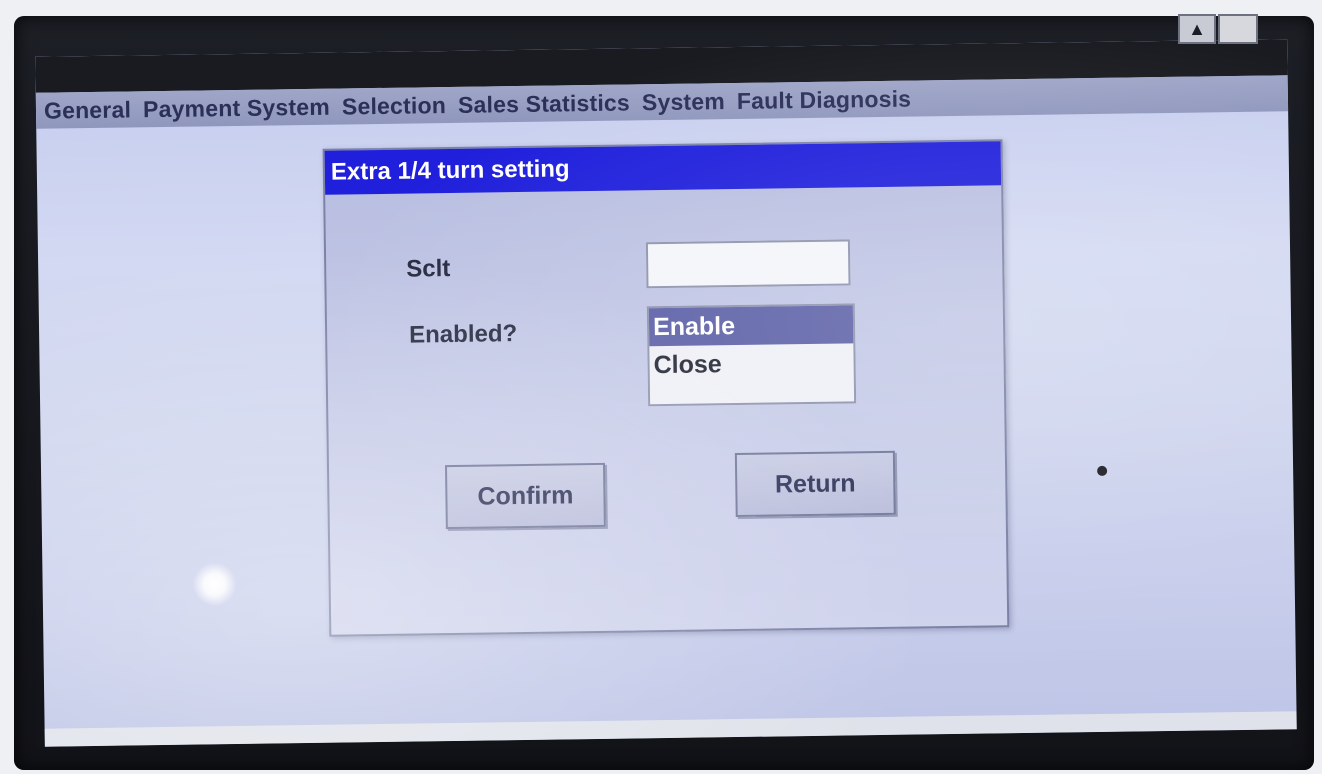 The height and width of the screenshot is (774, 1322). I want to click on confirm-button: Confirm, so click(525, 496).